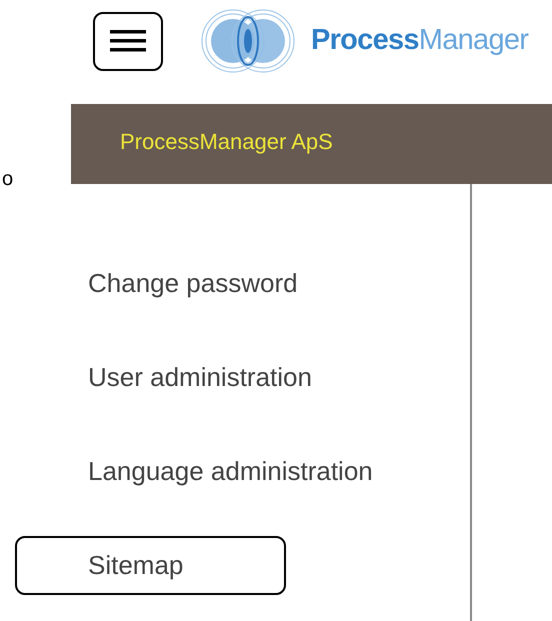  What do you see at coordinates (8, 179) in the screenshot?
I see `side-text: o` at bounding box center [8, 179].